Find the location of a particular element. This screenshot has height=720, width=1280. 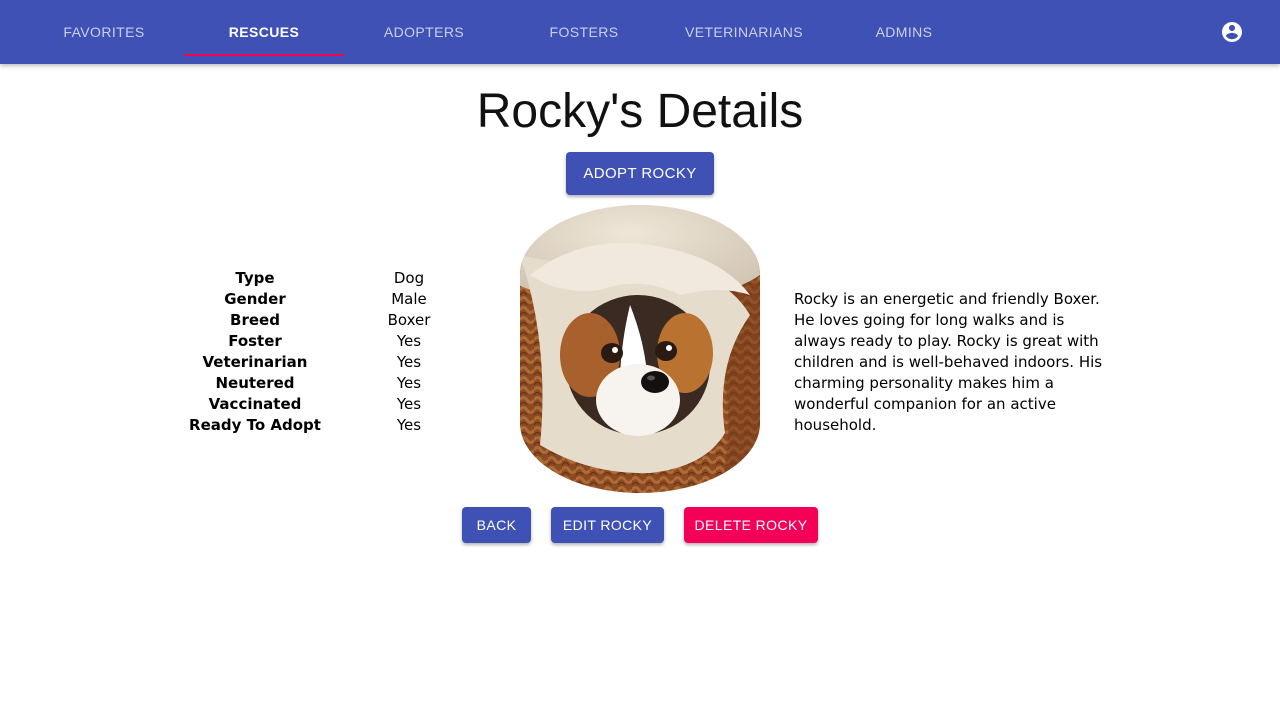

detail-row-vaccinated: Vaccinated Yes is located at coordinates (334, 404).